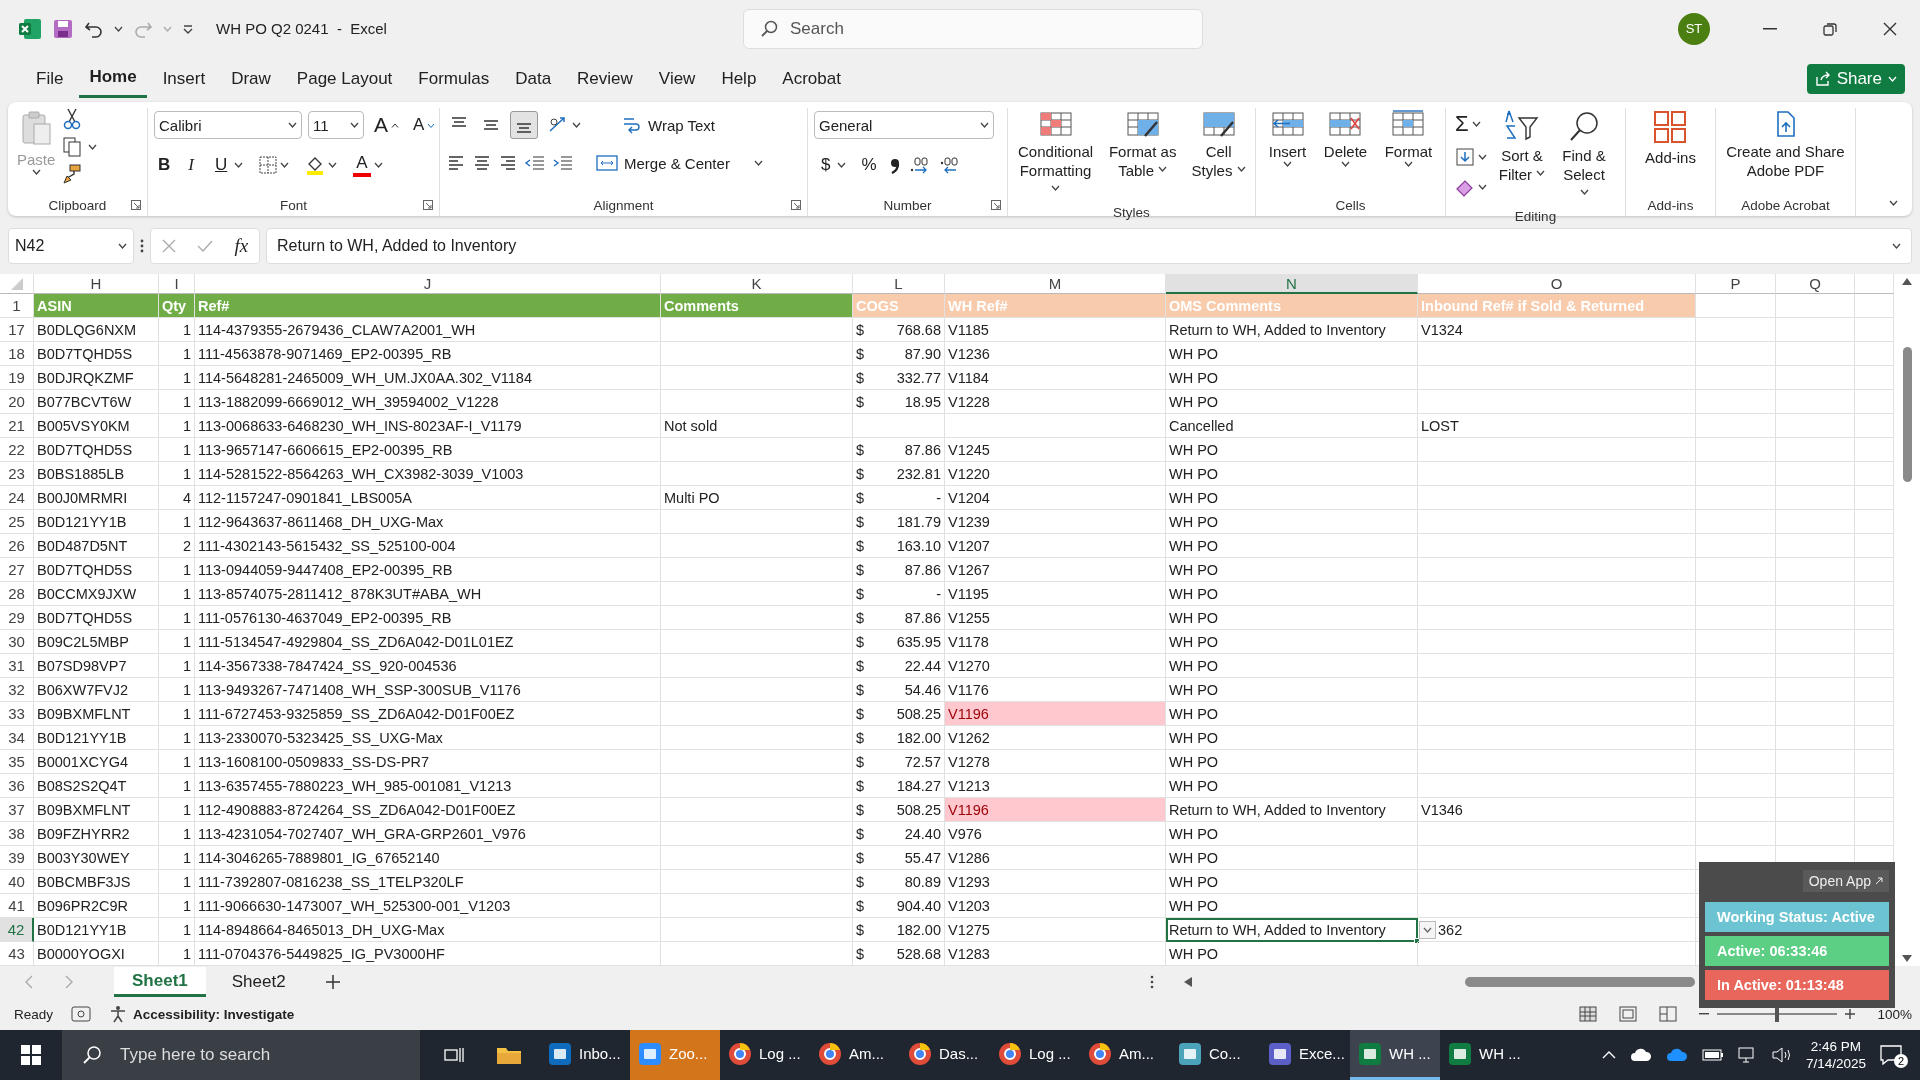 This screenshot has height=1080, width=1920. I want to click on cells-button: Format, so click(1408, 140).